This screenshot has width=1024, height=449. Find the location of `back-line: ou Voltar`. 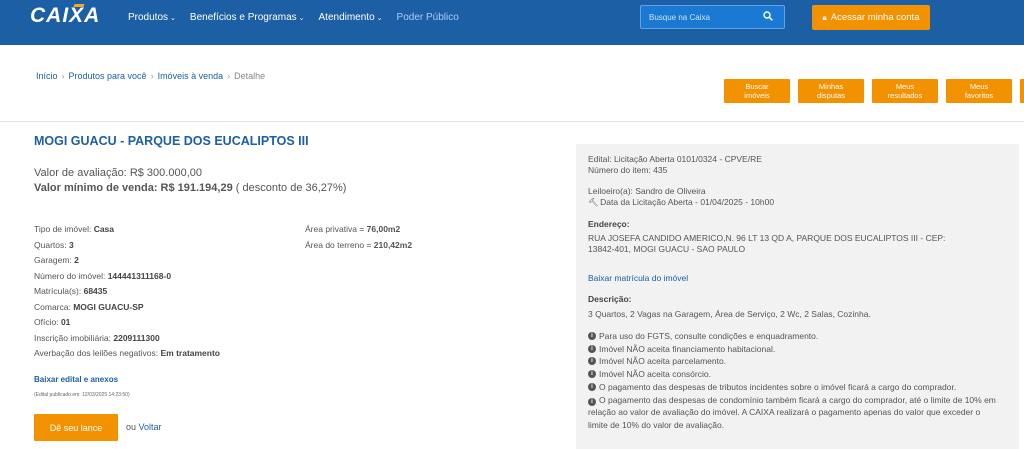

back-line: ou Voltar is located at coordinates (144, 427).